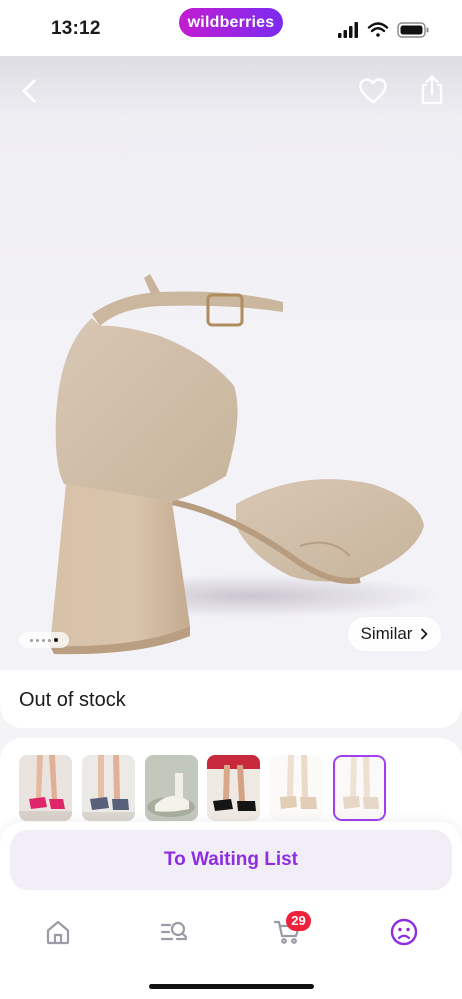 The image size is (462, 999). I want to click on share-button, so click(432, 90).